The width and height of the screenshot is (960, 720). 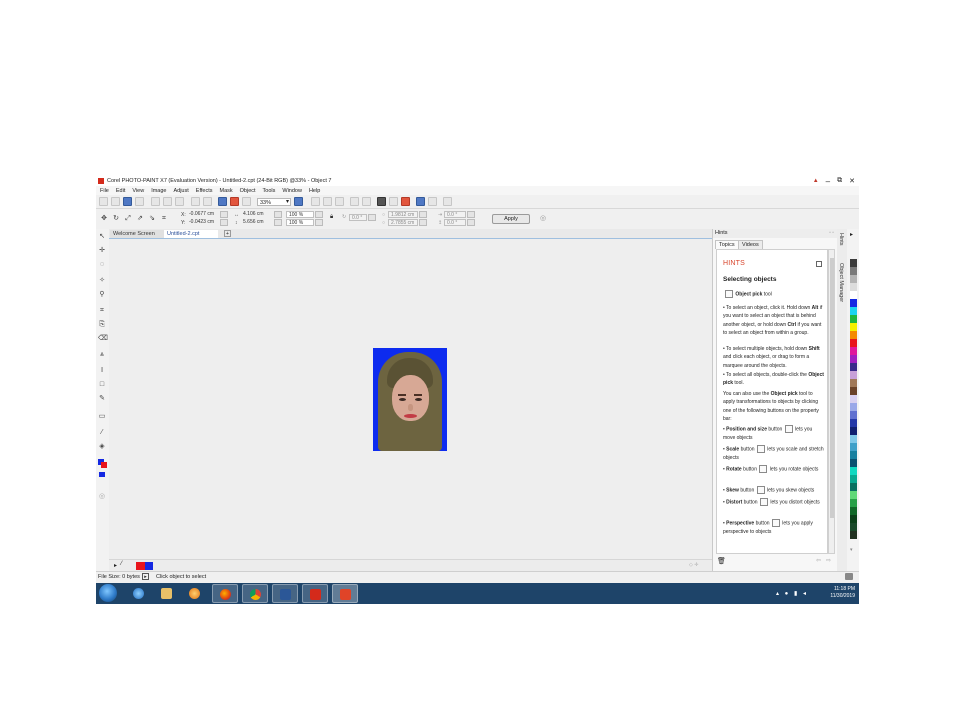 I want to click on rectangle-tool-icon: ▭, so click(x=102, y=417).